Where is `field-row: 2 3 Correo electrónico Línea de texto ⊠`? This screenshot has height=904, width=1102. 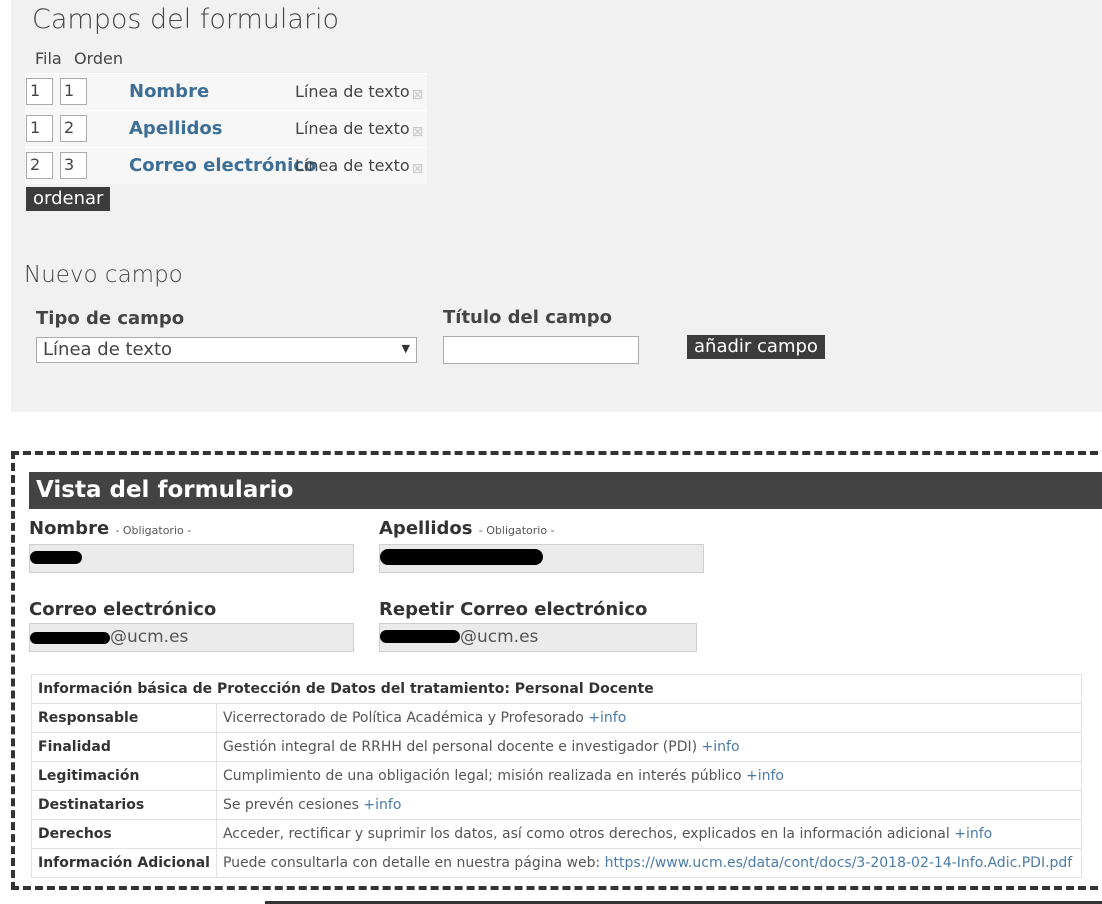 field-row: 2 3 Correo electrónico Línea de texto ⊠ is located at coordinates (226, 165).